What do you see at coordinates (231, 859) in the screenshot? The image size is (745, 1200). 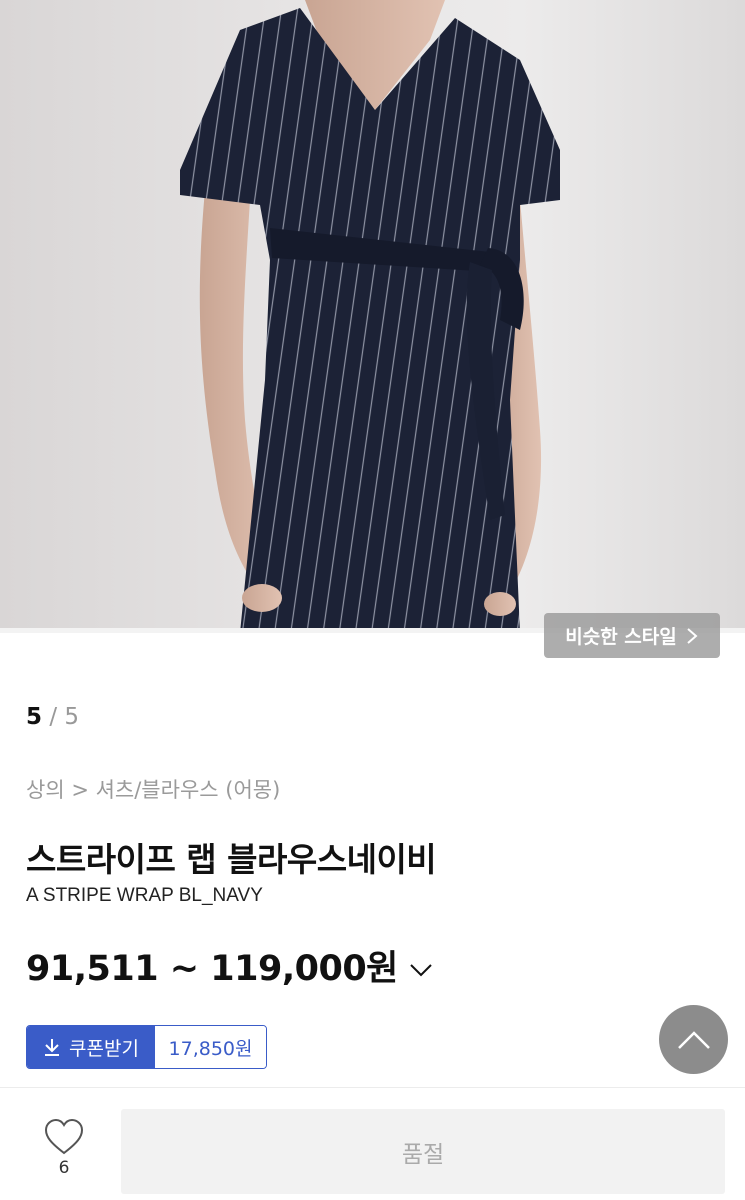 I see `product-title: 스트라이프 랩 블라우스네이비` at bounding box center [231, 859].